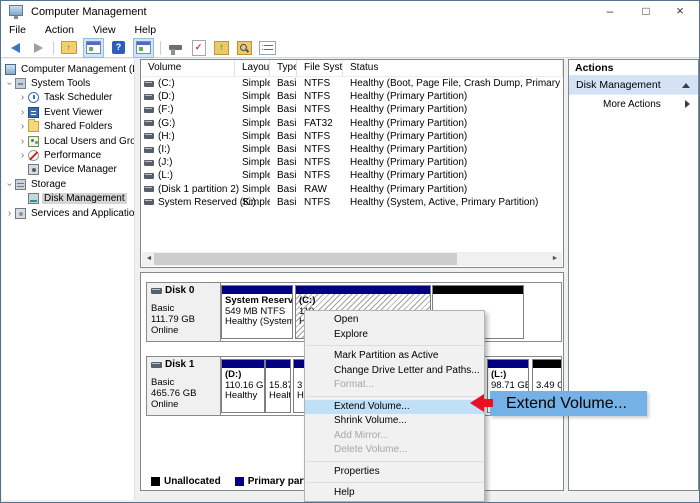 The image size is (700, 503). What do you see at coordinates (68, 126) in the screenshot?
I see `sidebar-item-shared-folders: › Shared Folders` at bounding box center [68, 126].